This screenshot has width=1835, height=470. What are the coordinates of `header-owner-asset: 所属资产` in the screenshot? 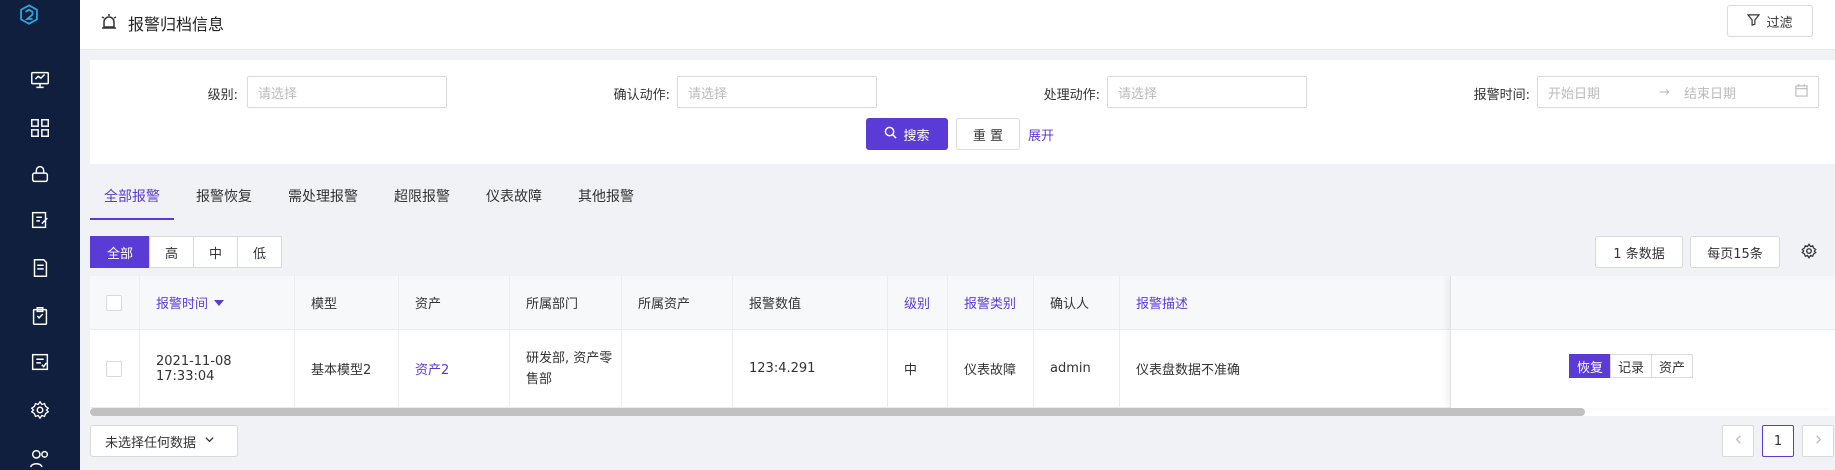 It's located at (677, 302).